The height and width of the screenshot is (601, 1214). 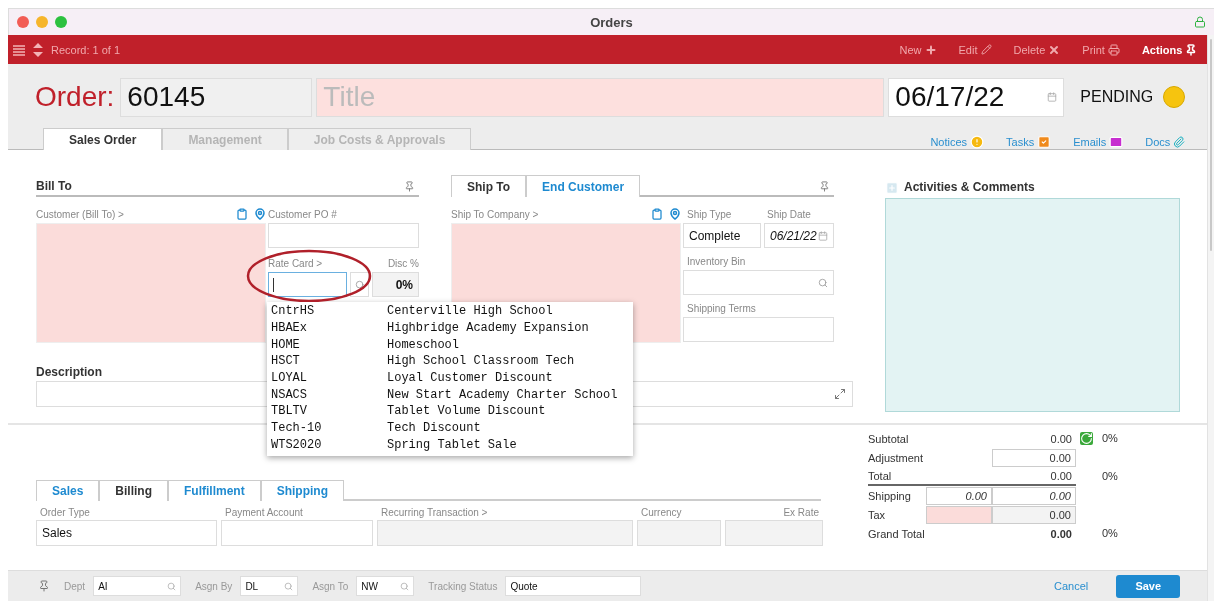 I want to click on tab: Billing, so click(x=134, y=490).